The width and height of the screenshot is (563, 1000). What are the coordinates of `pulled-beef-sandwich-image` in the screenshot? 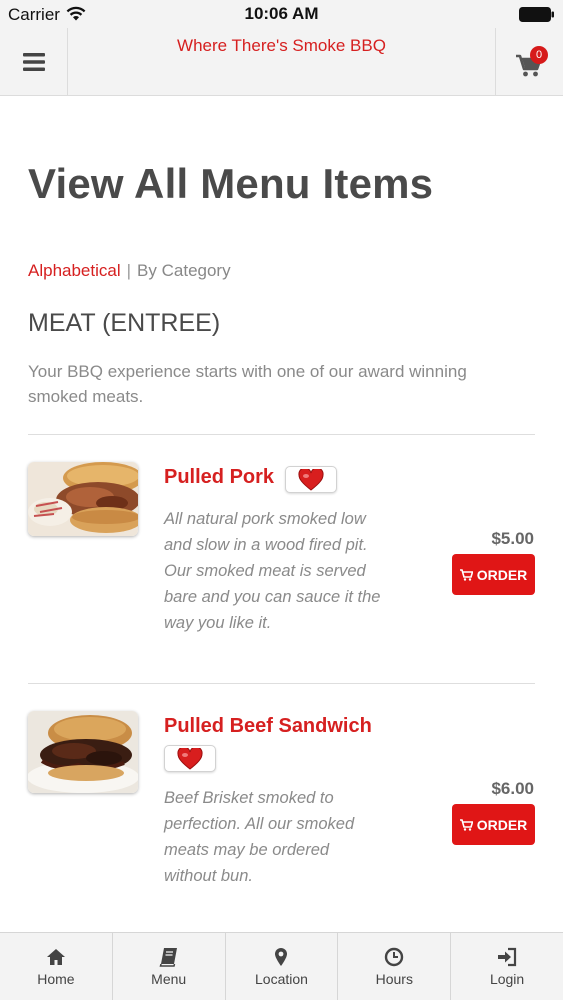 It's located at (83, 752).